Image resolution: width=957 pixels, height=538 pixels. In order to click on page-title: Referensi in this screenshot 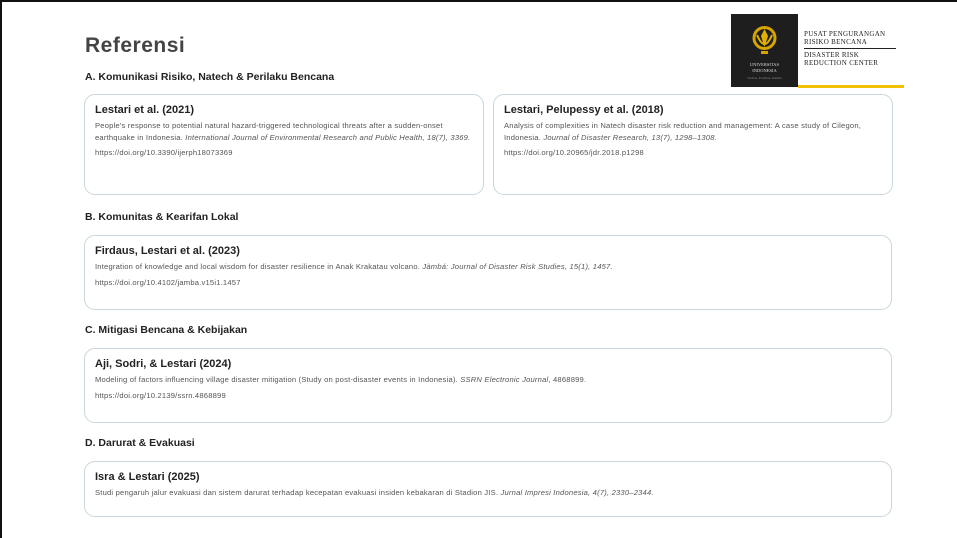, I will do `click(135, 45)`.